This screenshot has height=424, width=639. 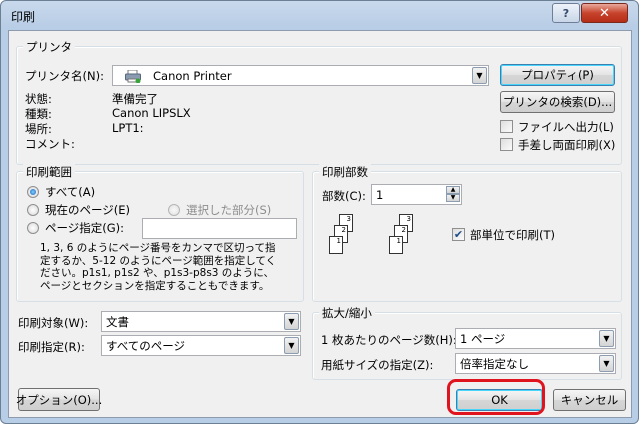 What do you see at coordinates (494, 363) in the screenshot?
I see `scale-value: 倍率指定なし` at bounding box center [494, 363].